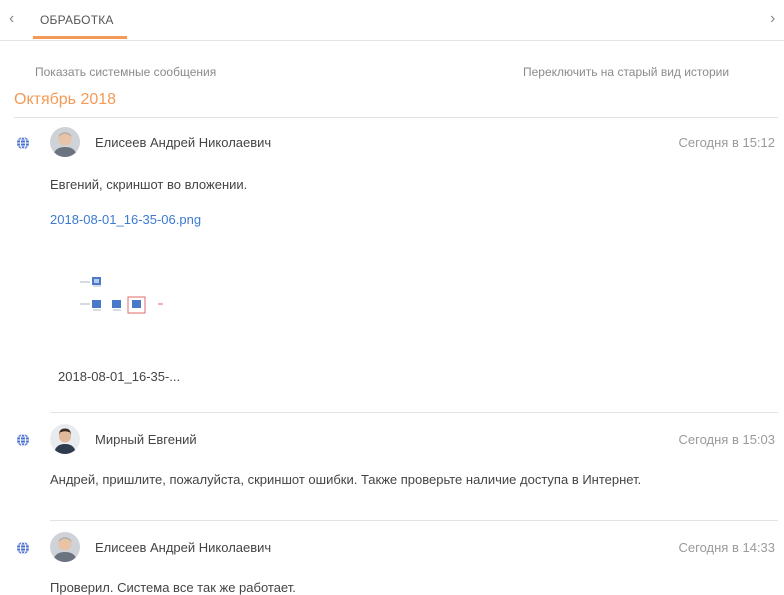  What do you see at coordinates (11, 19) in the screenshot?
I see `chevron-left-icon: ‹` at bounding box center [11, 19].